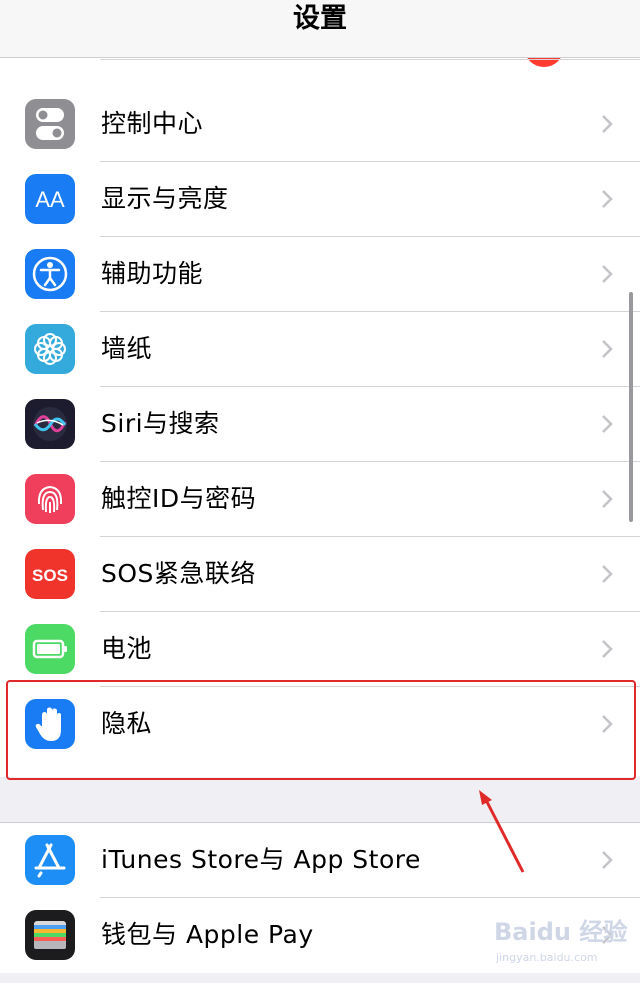  Describe the element at coordinates (179, 498) in the screenshot. I see `settings-row-label: 触控ID与密码` at that location.